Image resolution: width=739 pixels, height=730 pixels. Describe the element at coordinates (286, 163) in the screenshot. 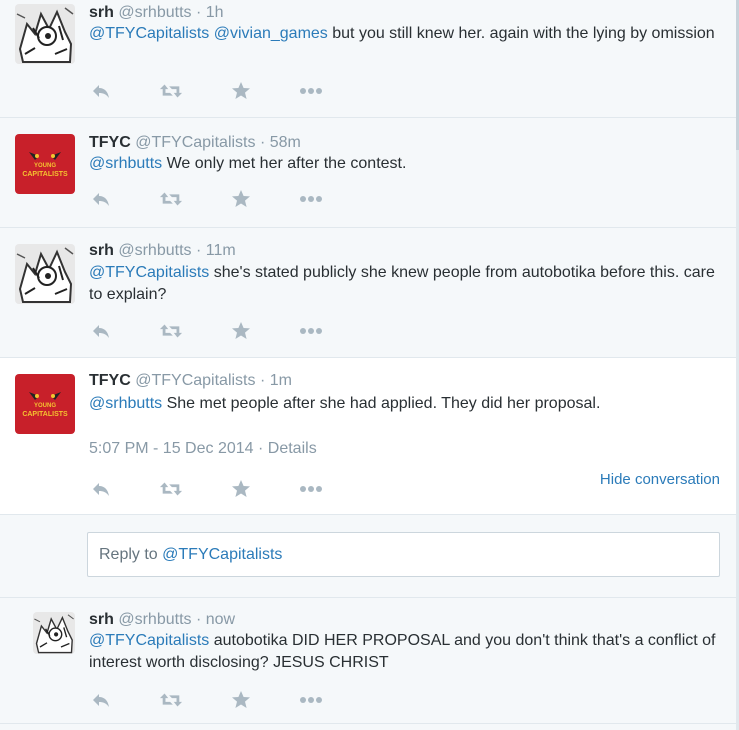

I see `tweet-body: We only met her after the contest.` at that location.